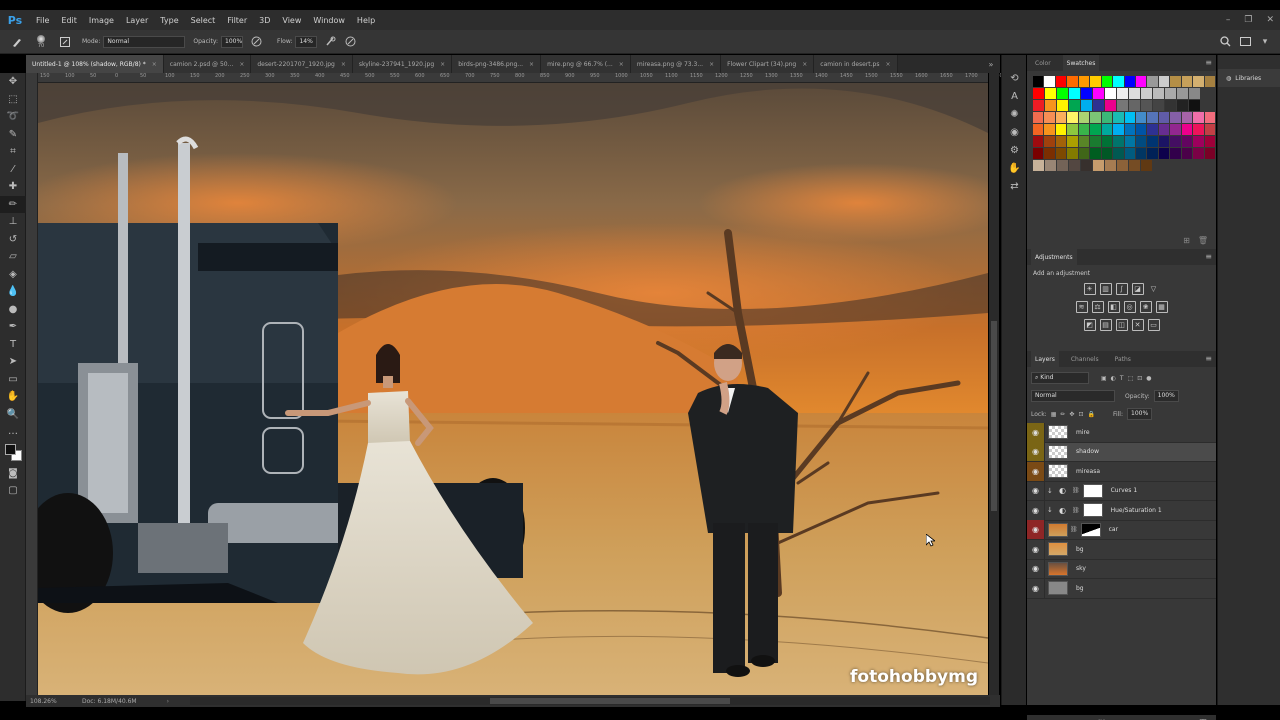 This screenshot has width=1280, height=720. Describe the element at coordinates (1248, 20) in the screenshot. I see `restore-icon: ❐` at that location.